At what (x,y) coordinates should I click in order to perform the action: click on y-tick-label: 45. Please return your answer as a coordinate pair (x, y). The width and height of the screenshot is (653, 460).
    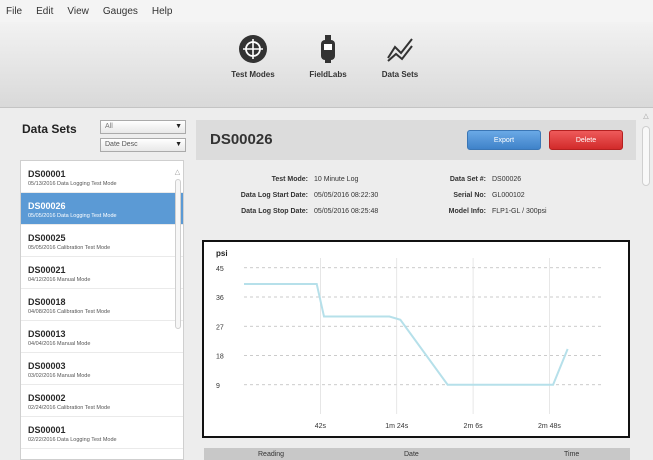
    Looking at the image, I should click on (220, 269).